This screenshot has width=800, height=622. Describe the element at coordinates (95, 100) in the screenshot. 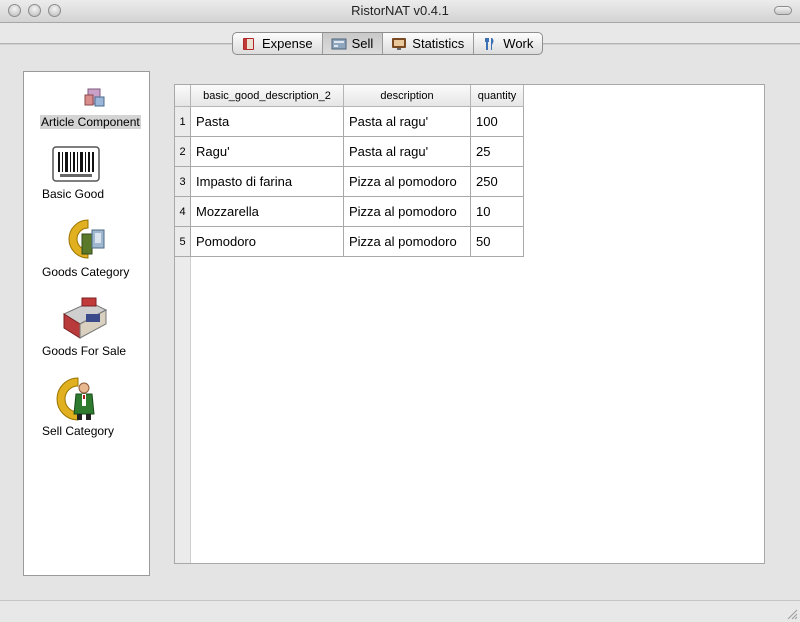

I see `article-component-icon` at that location.